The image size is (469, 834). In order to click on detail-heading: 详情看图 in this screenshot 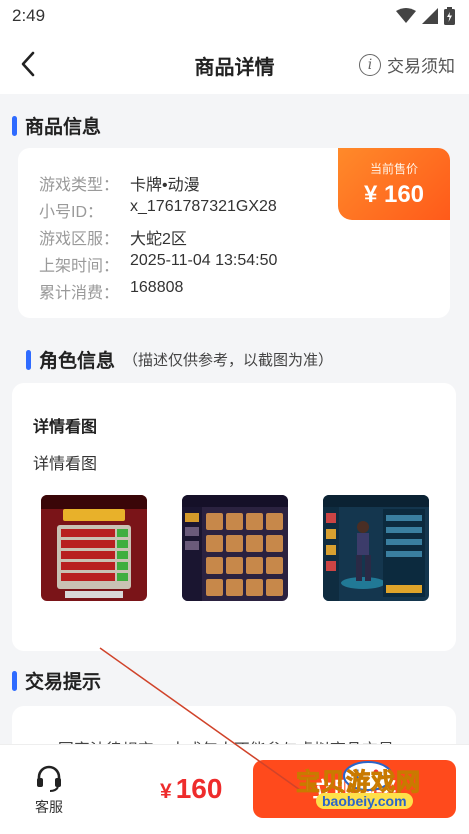, I will do `click(65, 427)`.